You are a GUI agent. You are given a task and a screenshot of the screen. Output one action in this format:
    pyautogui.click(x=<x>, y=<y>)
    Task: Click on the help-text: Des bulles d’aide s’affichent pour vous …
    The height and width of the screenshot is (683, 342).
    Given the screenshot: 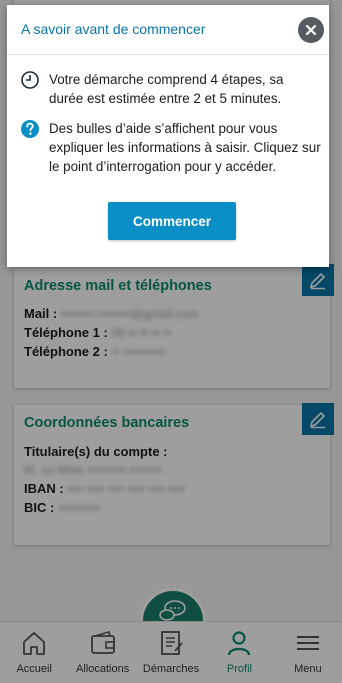 What is the action you would take?
    pyautogui.click(x=185, y=147)
    